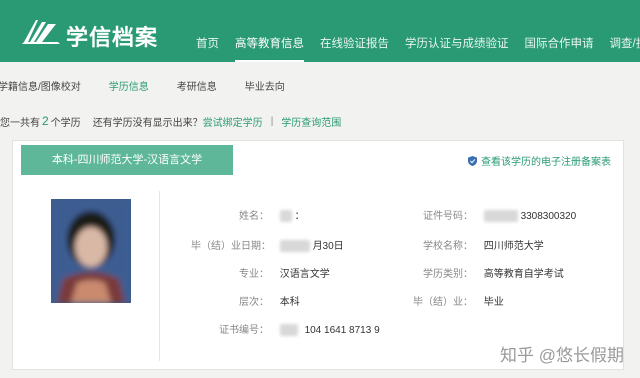  Describe the element at coordinates (127, 160) in the screenshot. I see `degree-tab: 本科-四川师范大学-汉语言文学` at that location.